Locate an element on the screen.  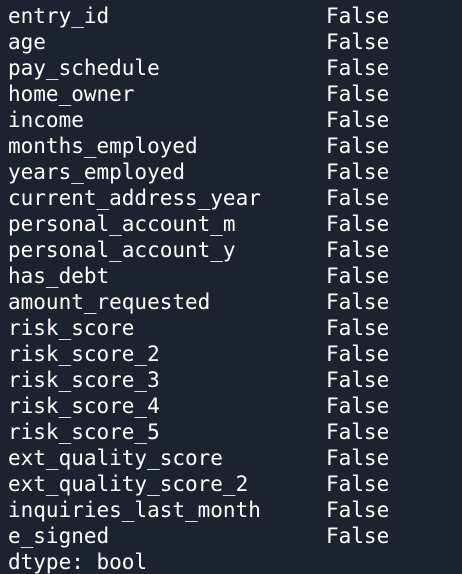
series-row: current_address_year False is located at coordinates (231, 198).